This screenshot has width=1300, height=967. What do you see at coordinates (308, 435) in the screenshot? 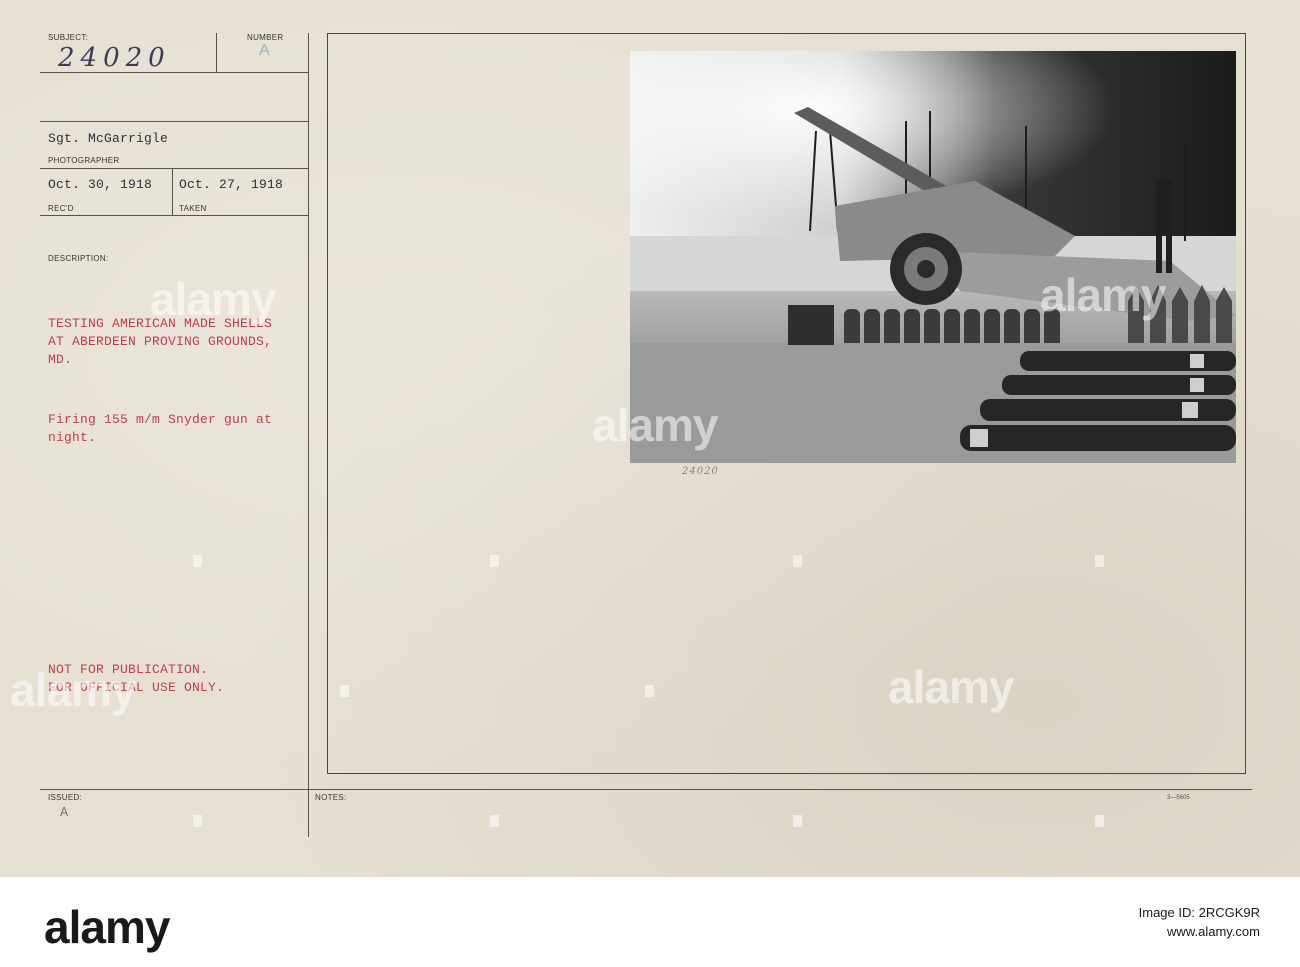
I see `rule-column-divider` at bounding box center [308, 435].